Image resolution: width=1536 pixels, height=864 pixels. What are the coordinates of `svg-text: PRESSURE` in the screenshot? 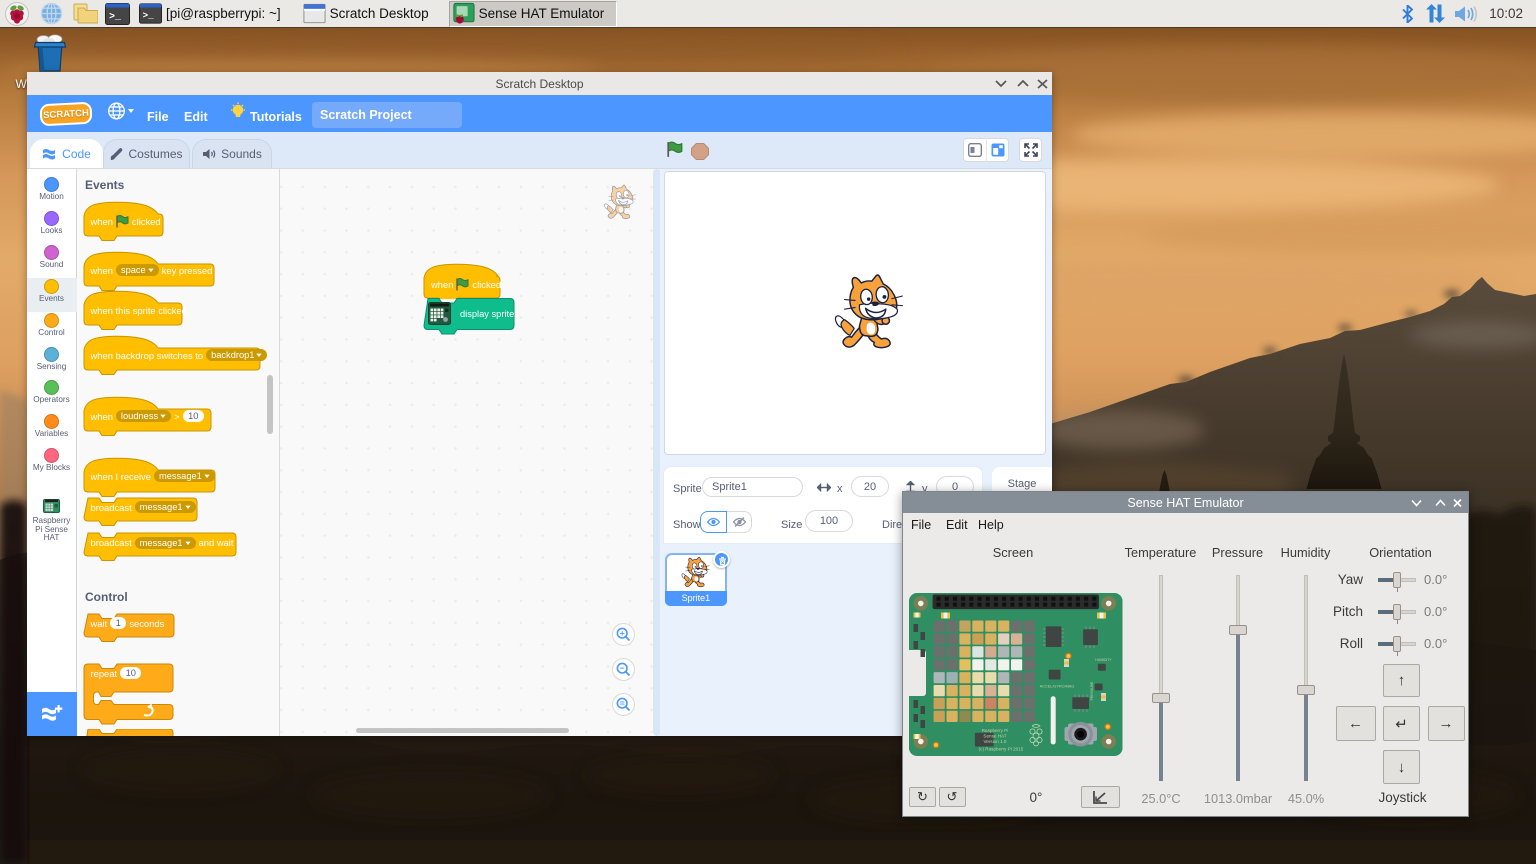 It's located at (1092, 690).